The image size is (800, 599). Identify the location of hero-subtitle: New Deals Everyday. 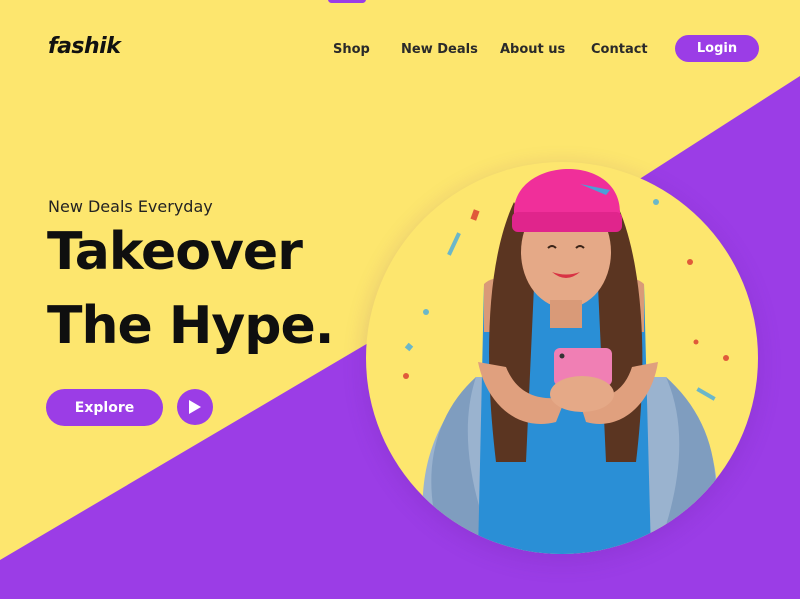
(130, 206).